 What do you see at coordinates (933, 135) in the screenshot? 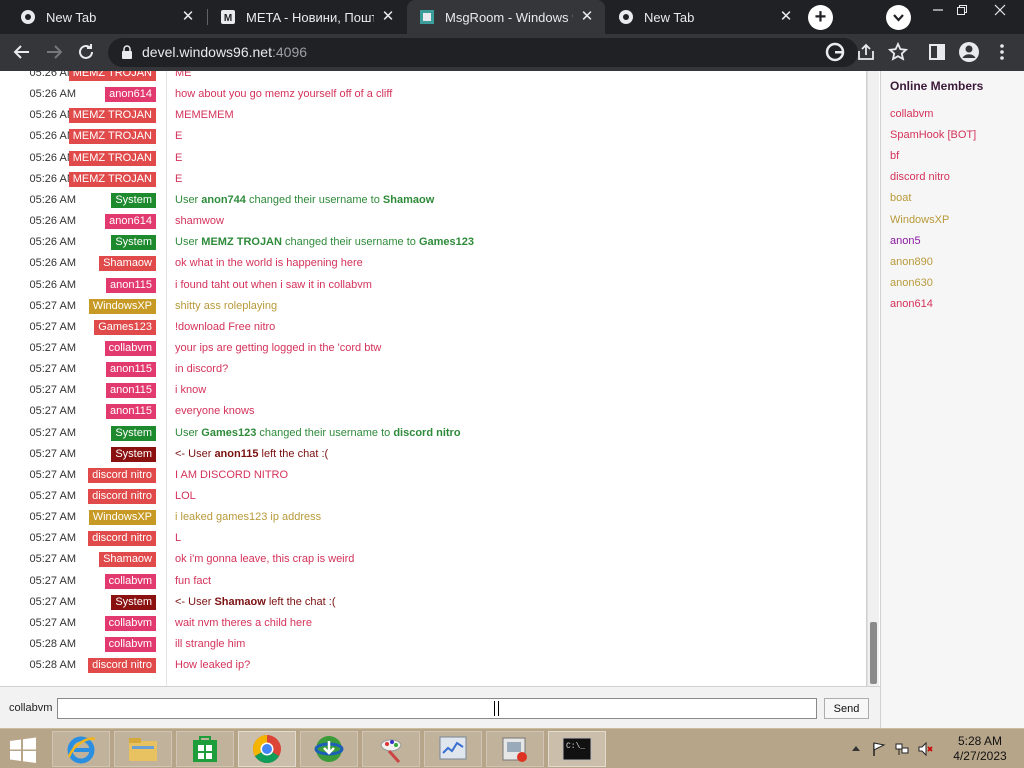
I see `member-item: SpamHook [BOT]` at bounding box center [933, 135].